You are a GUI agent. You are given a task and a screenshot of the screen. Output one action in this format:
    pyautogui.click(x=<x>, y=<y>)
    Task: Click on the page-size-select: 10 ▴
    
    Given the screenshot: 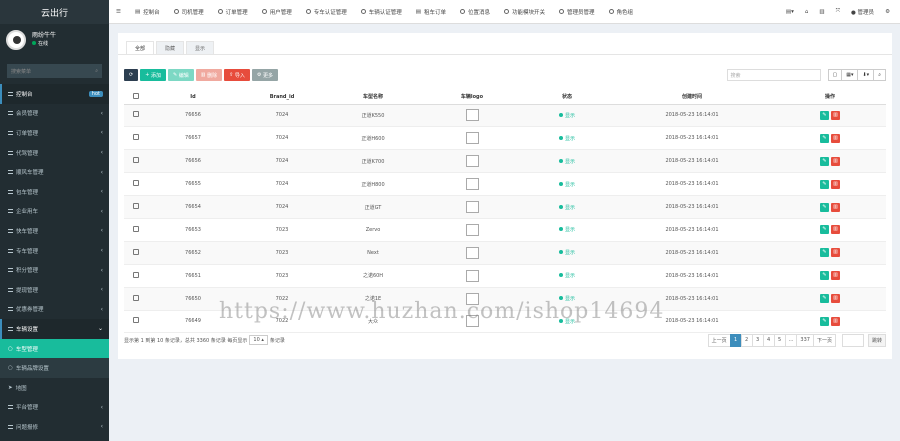 What is the action you would take?
    pyautogui.click(x=258, y=340)
    